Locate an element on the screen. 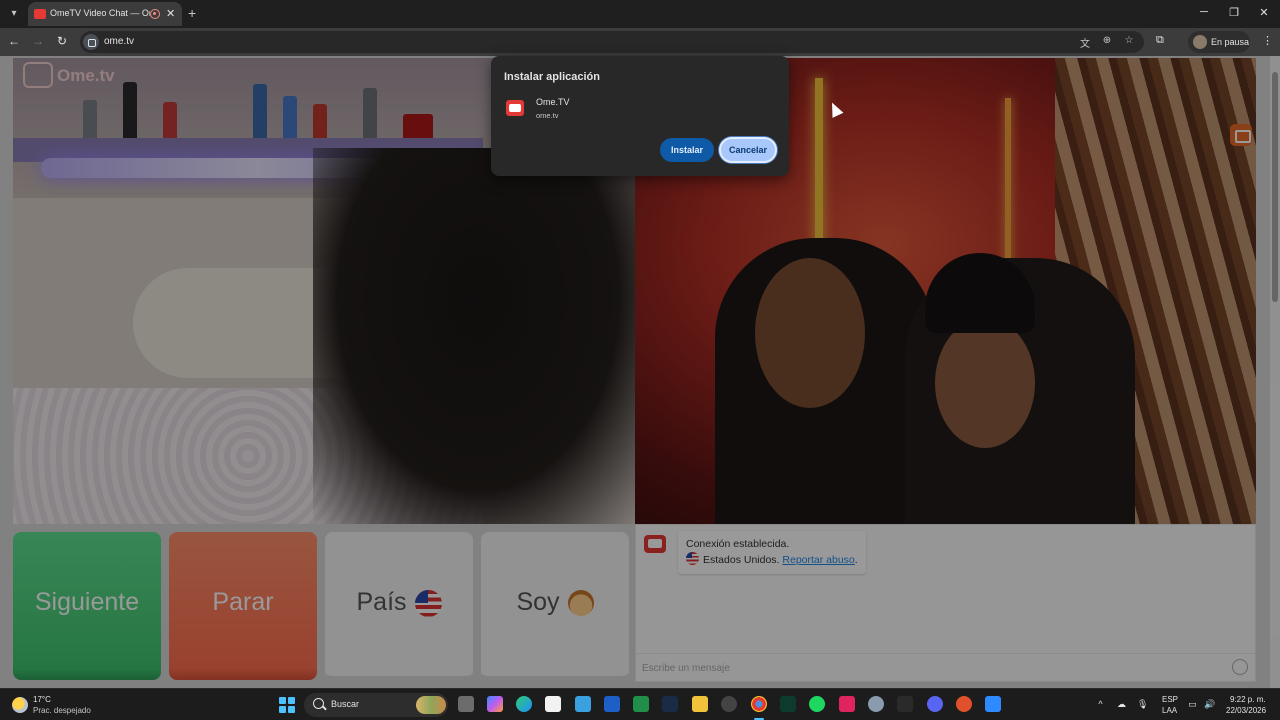 The image size is (1280, 720). browser-menu-kebab-icon: ⋮ is located at coordinates (1267, 40).